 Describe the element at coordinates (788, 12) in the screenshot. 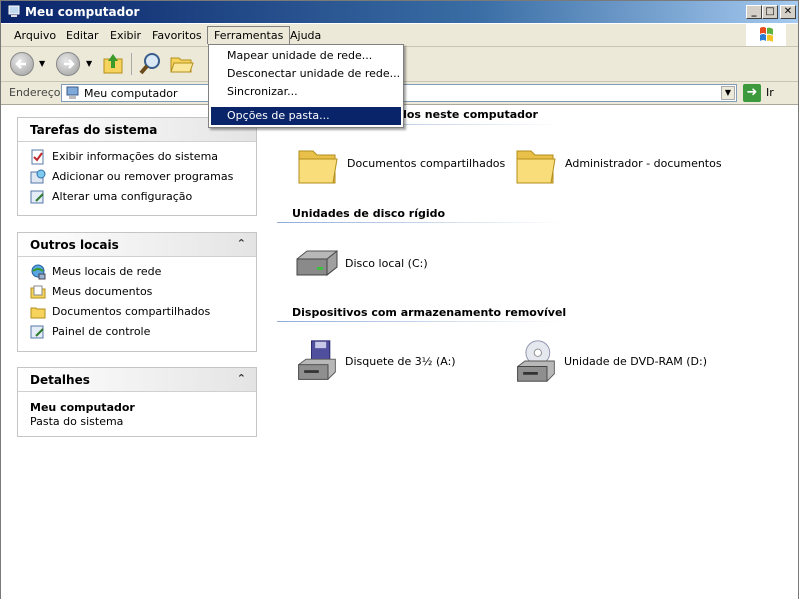

I see `close-button: ✕` at that location.